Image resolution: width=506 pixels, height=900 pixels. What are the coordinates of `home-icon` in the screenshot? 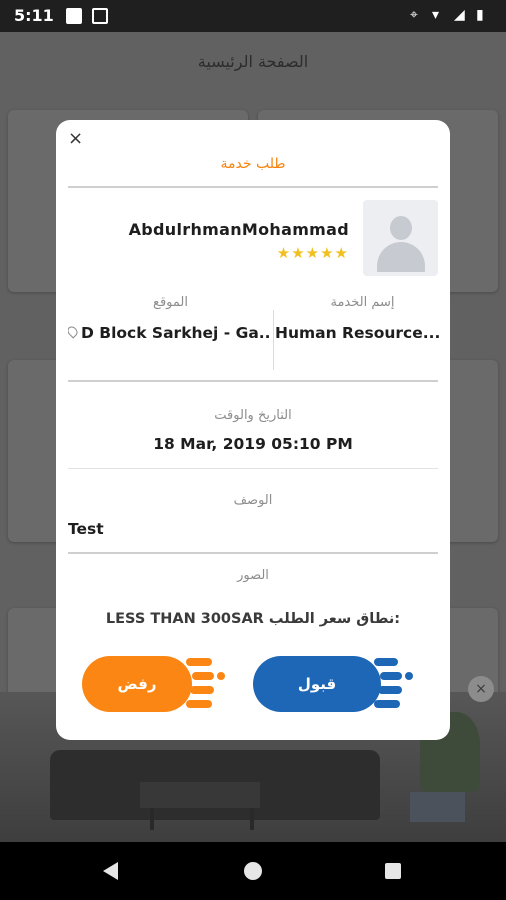 It's located at (253, 871).